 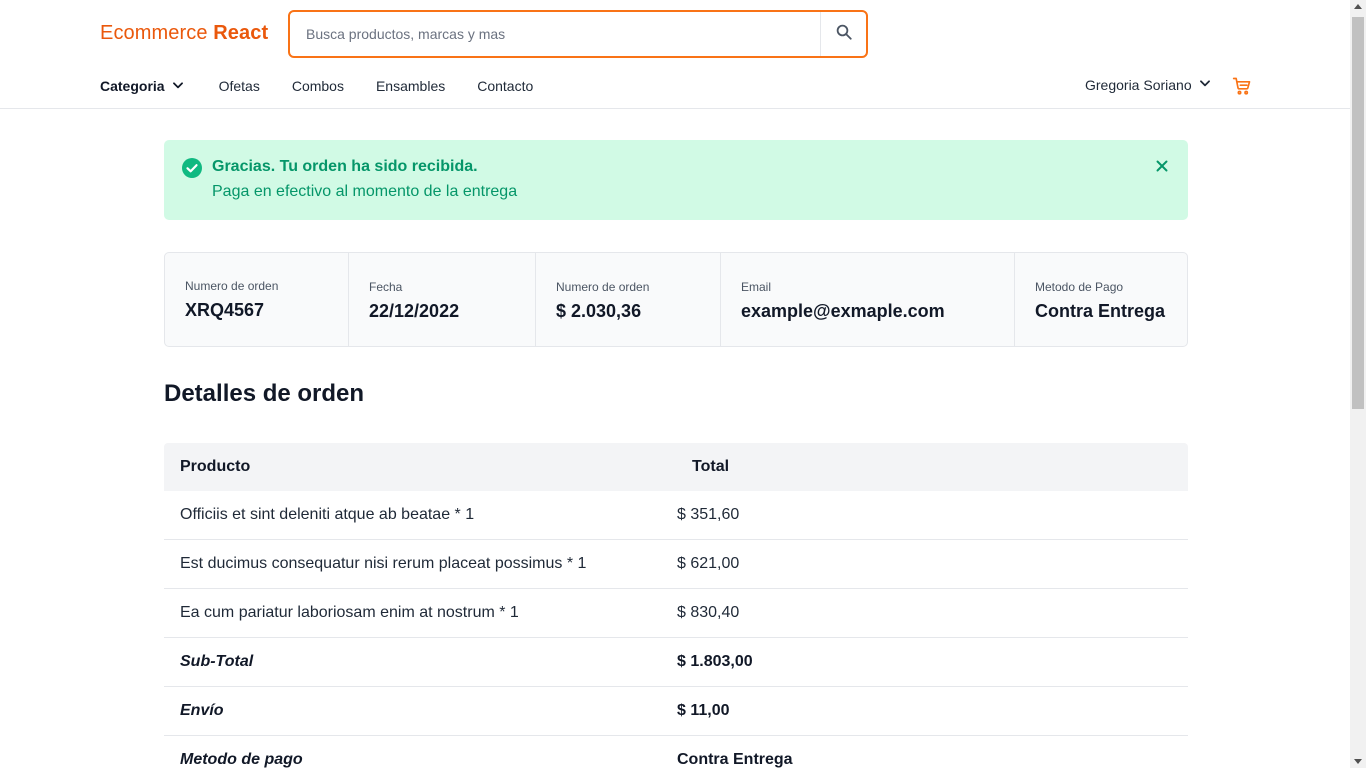 I want to click on summary-value: Contra Entrega, so click(x=1100, y=311).